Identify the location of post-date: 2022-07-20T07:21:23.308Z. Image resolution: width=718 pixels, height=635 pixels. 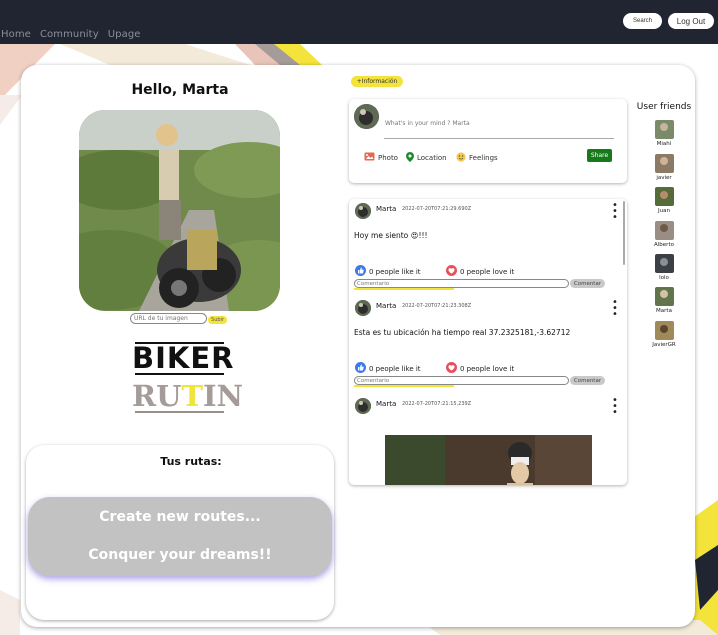
(437, 306).